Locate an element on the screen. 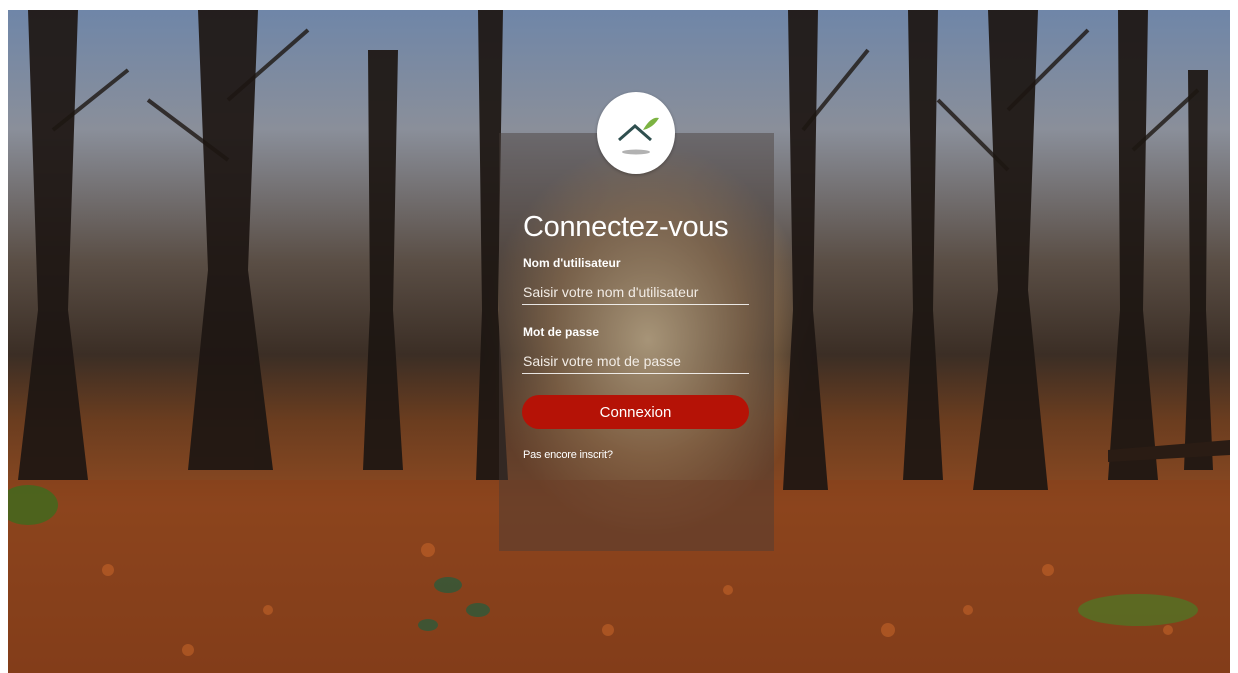 Image resolution: width=1238 pixels, height=673 pixels. mountain-leaf-logo-icon is located at coordinates (638, 136).